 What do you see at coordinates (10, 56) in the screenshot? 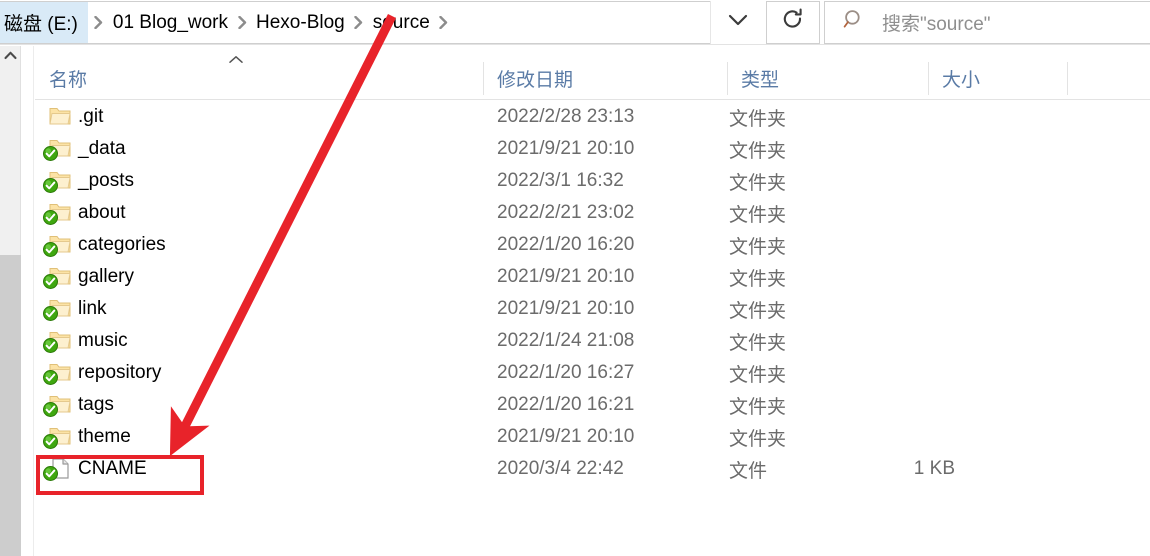
I see `scroll-up-button` at bounding box center [10, 56].